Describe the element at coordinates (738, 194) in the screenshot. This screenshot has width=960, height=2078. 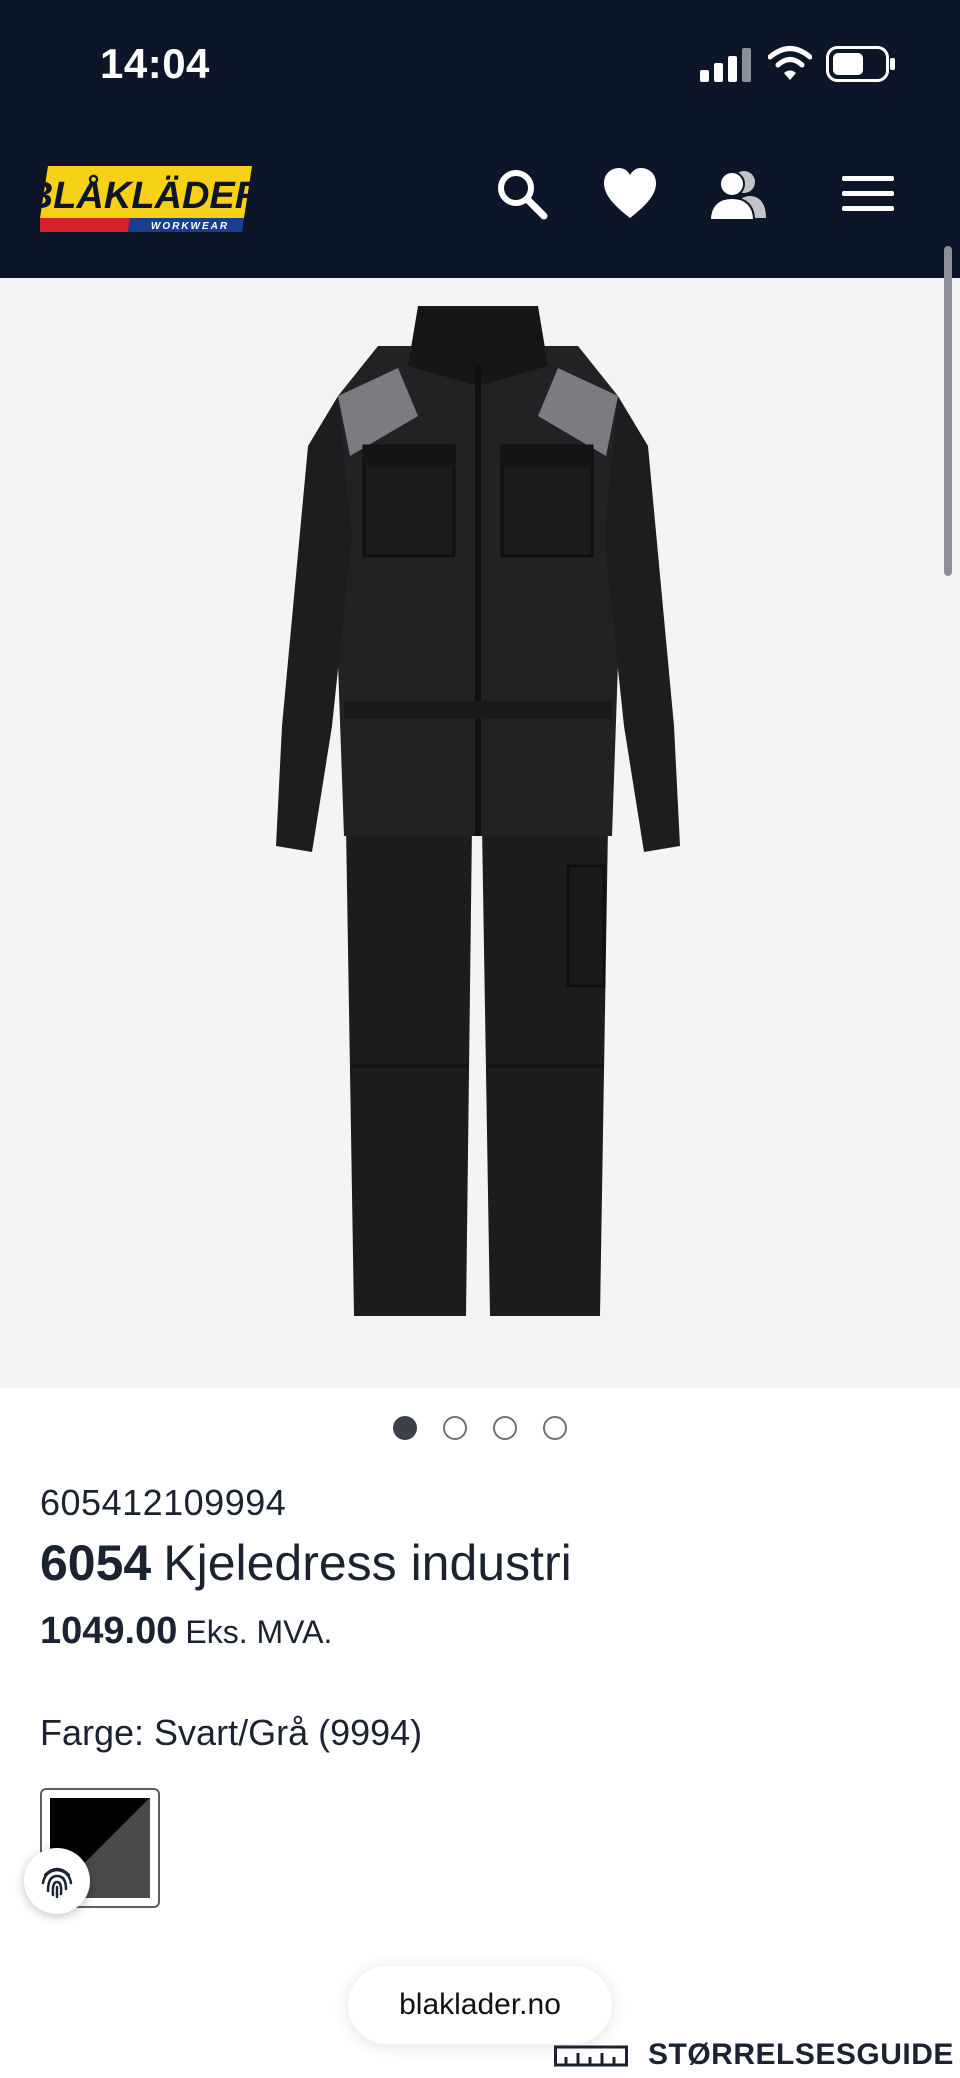
I see `user-icon` at that location.